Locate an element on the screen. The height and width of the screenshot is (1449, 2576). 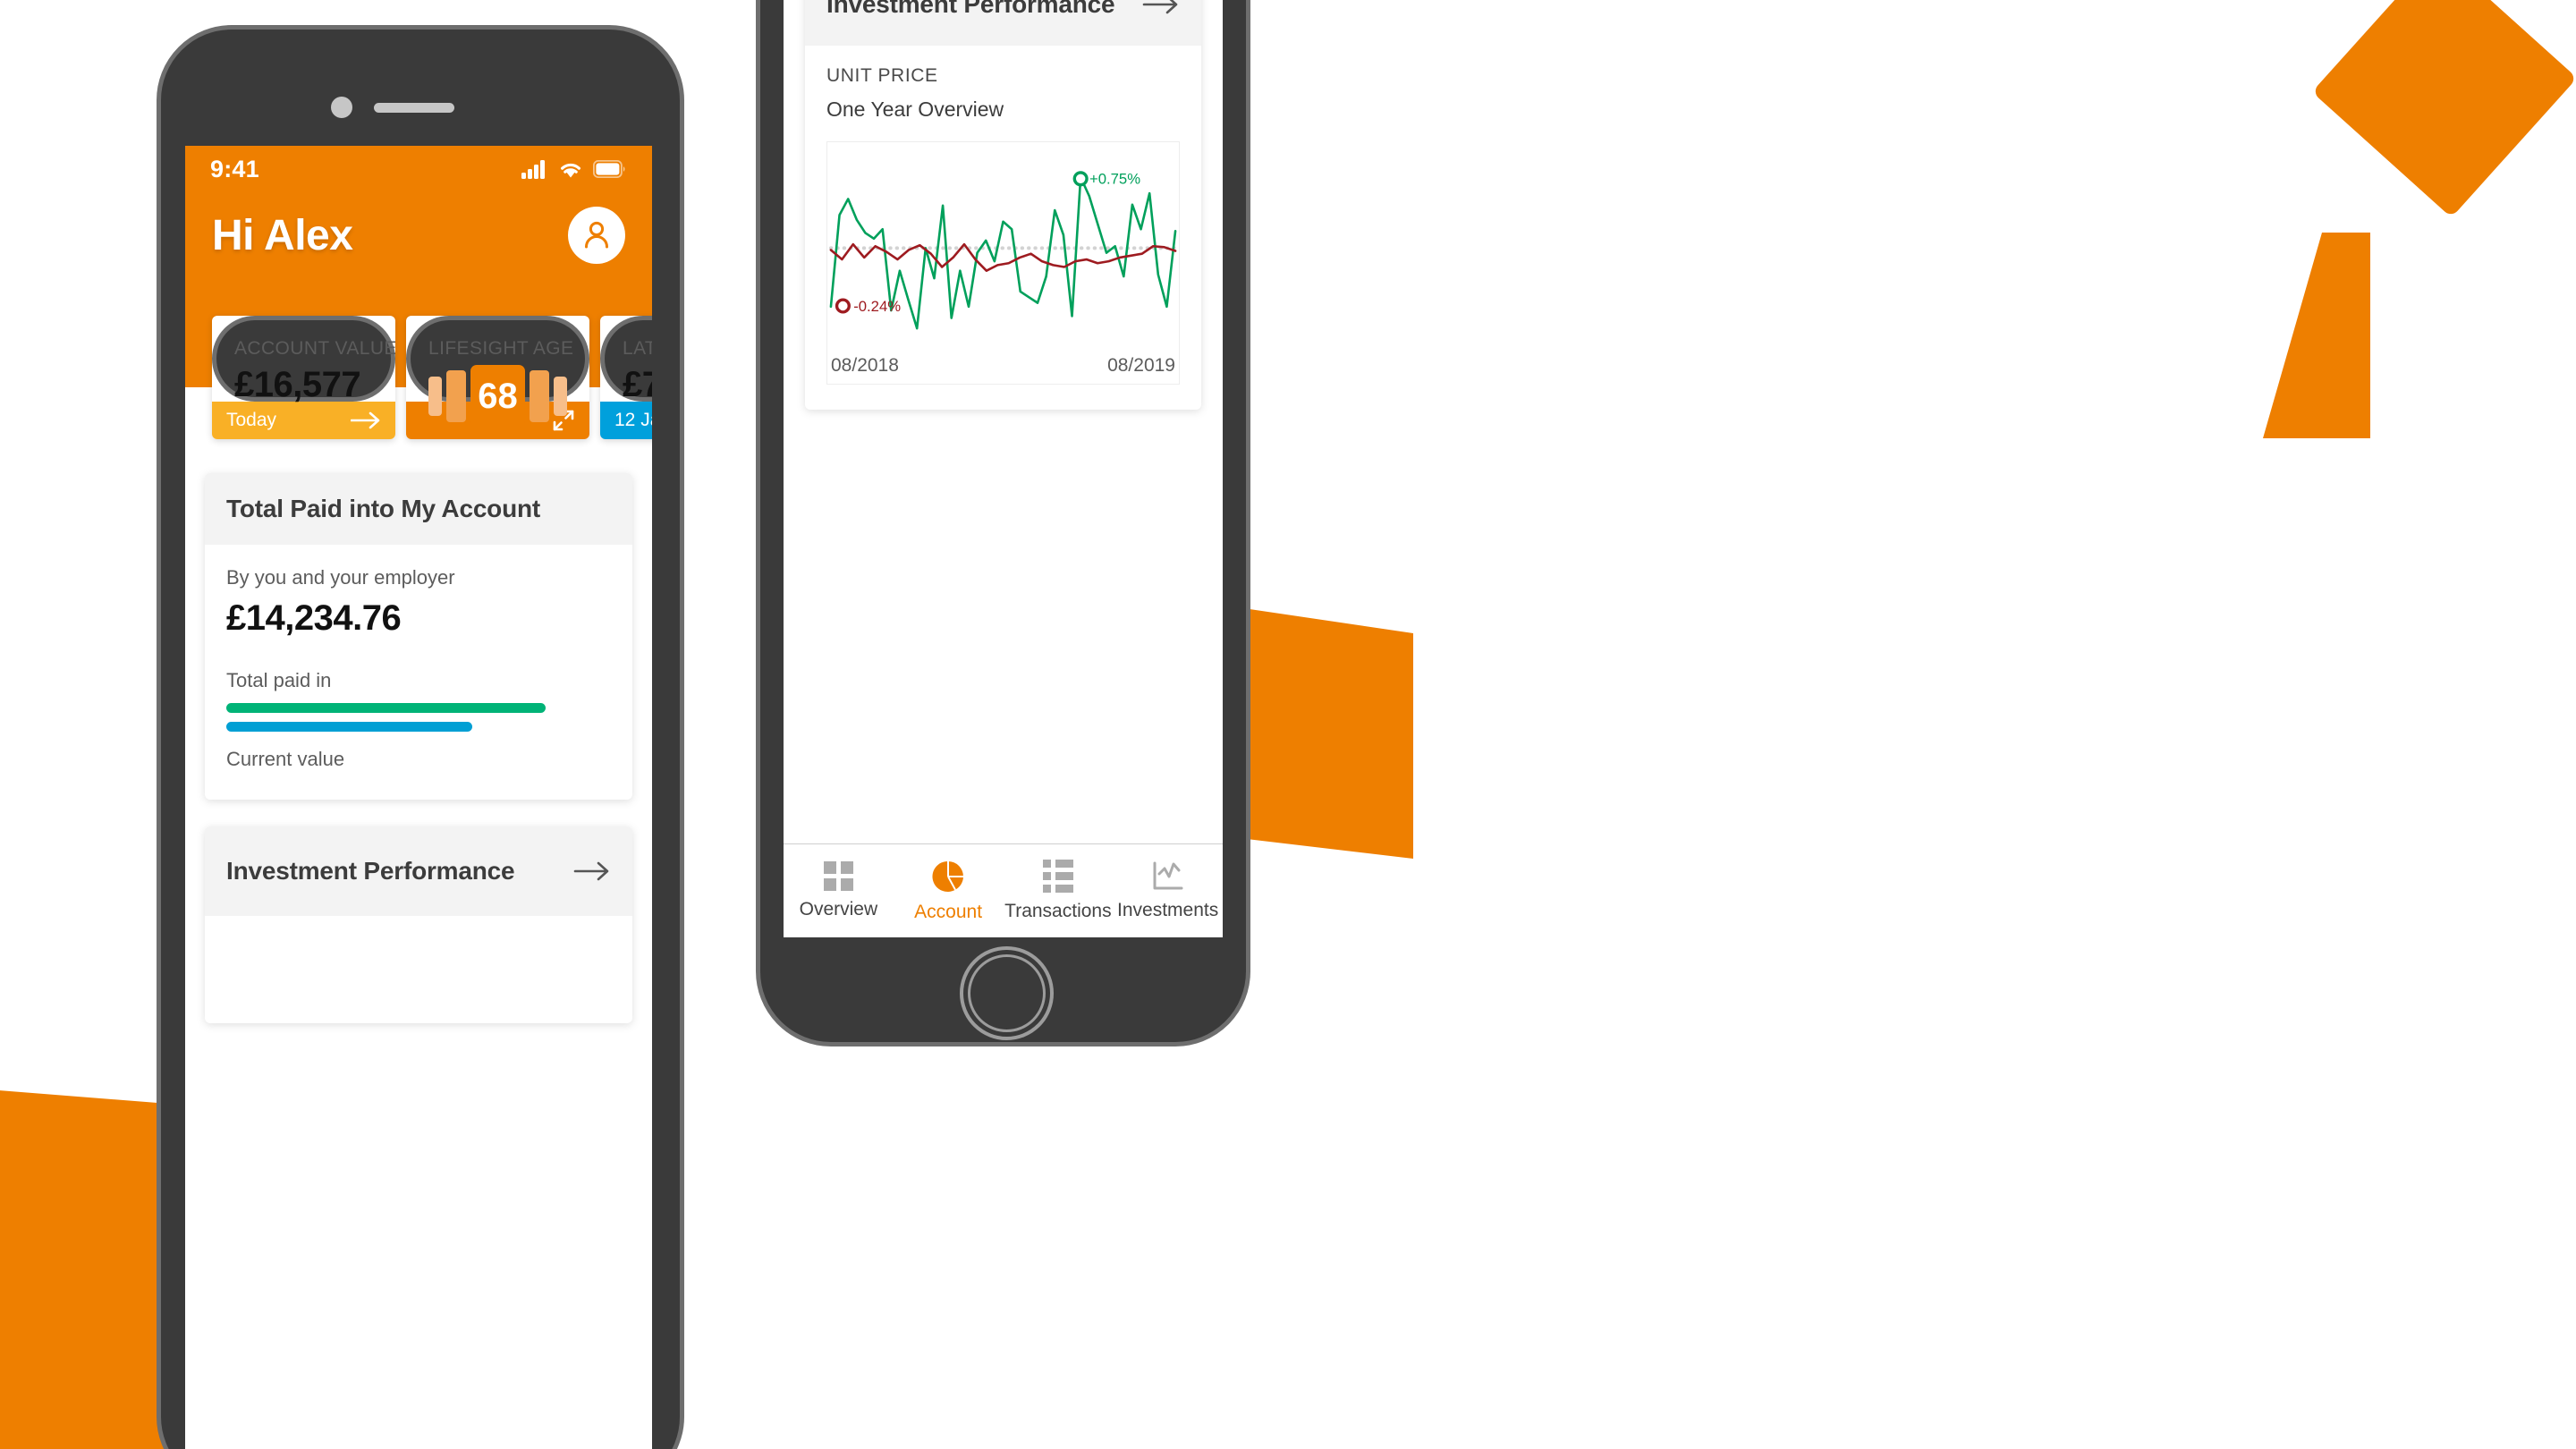
stat-card-latest-contribution: LATEST CONTRIBUTION £756 12 Jan 2021 is located at coordinates (626, 377).